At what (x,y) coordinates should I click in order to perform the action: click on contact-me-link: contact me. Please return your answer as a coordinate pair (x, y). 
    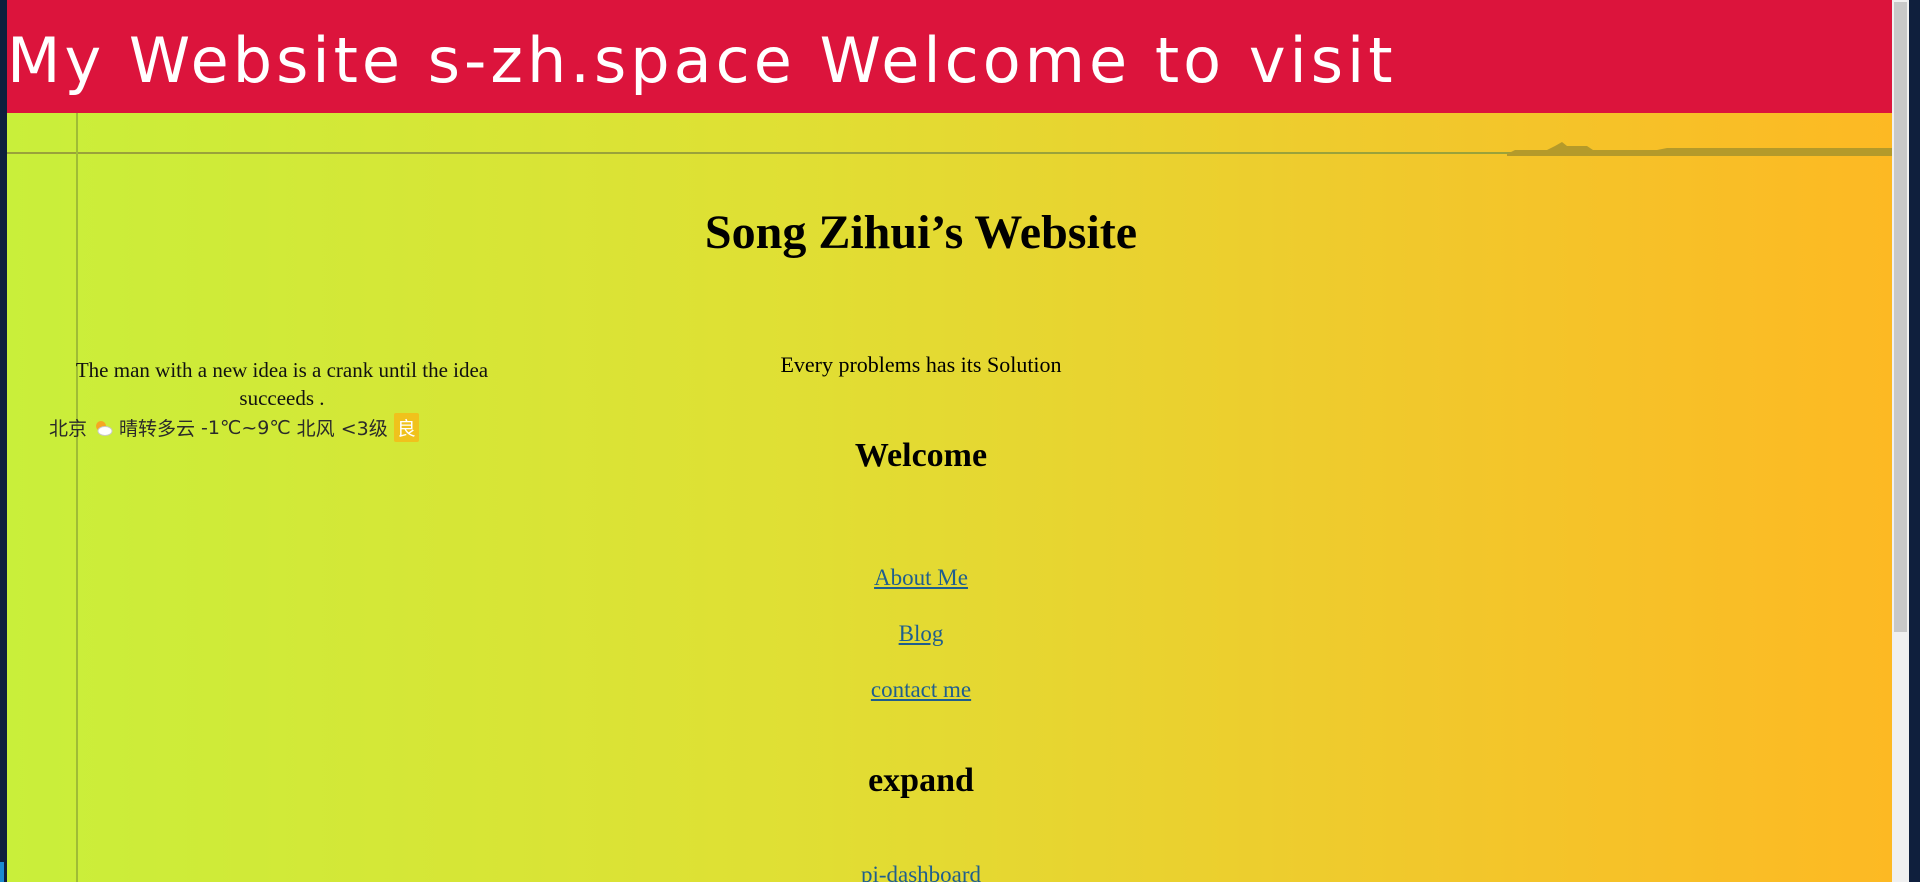
    Looking at the image, I should click on (921, 690).